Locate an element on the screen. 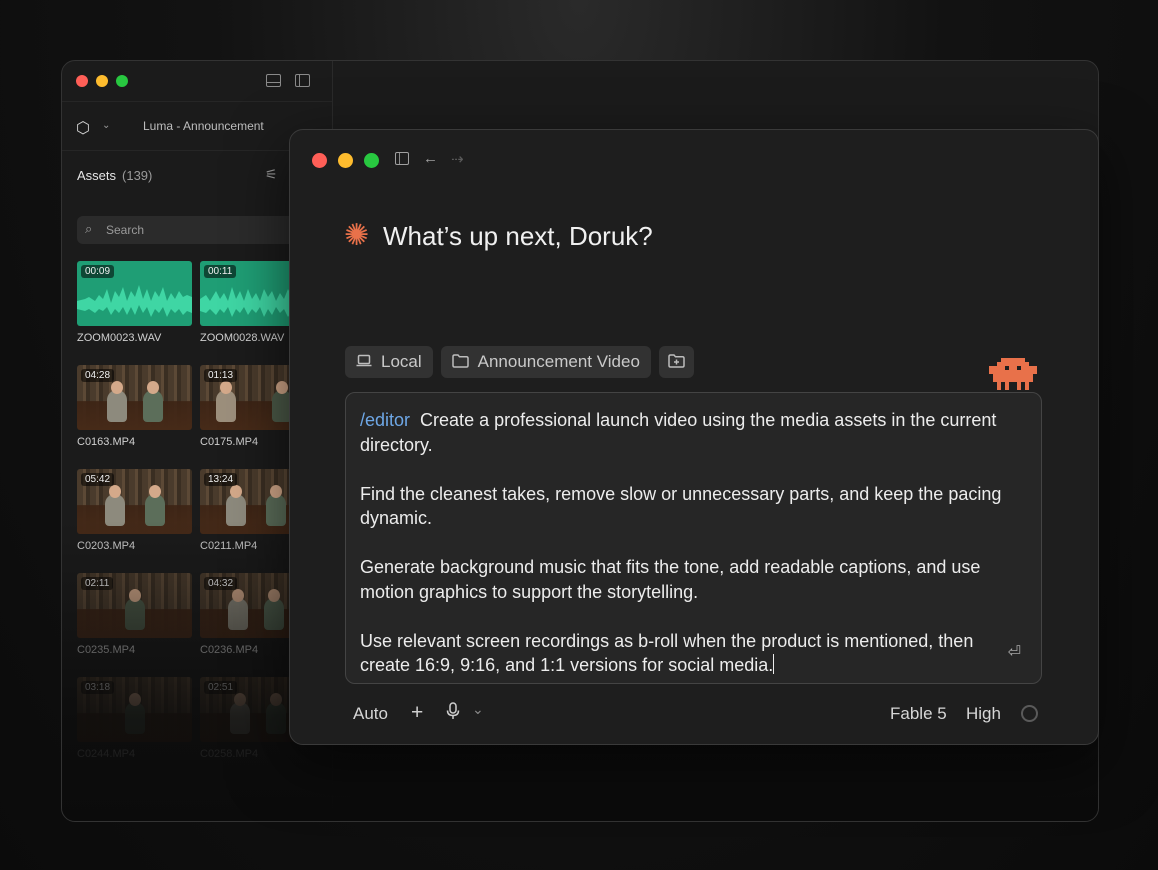 Image resolution: width=1158 pixels, height=870 pixels. forward-arrow-icon: ⇢ is located at coordinates (457, 159).